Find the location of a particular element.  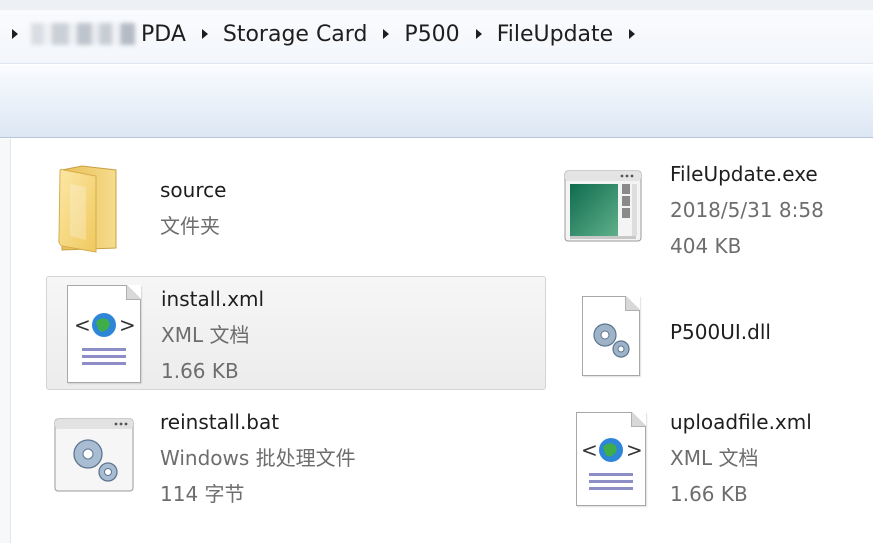

file-name: source is located at coordinates (193, 190).